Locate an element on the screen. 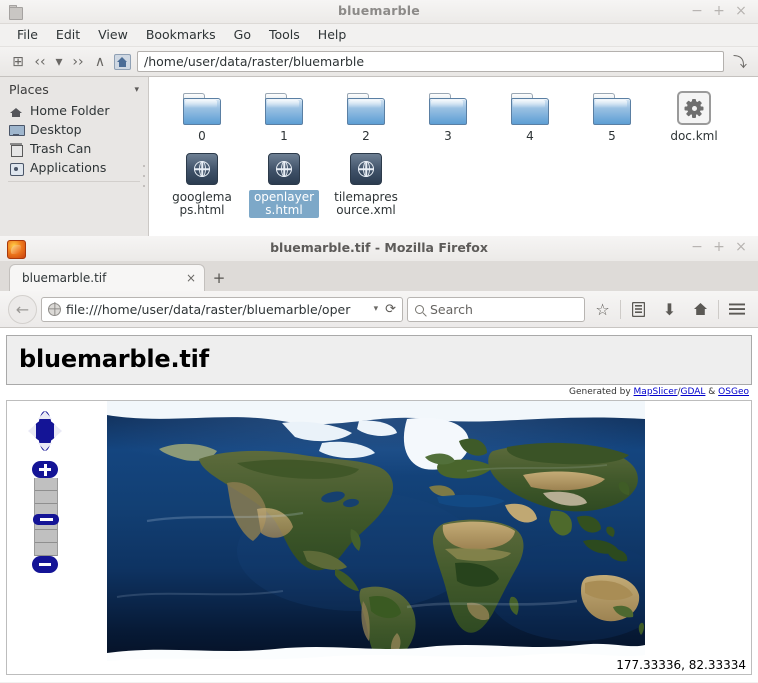 This screenshot has height=683, width=758. sidebar-item-label: Home Folder is located at coordinates (70, 110).